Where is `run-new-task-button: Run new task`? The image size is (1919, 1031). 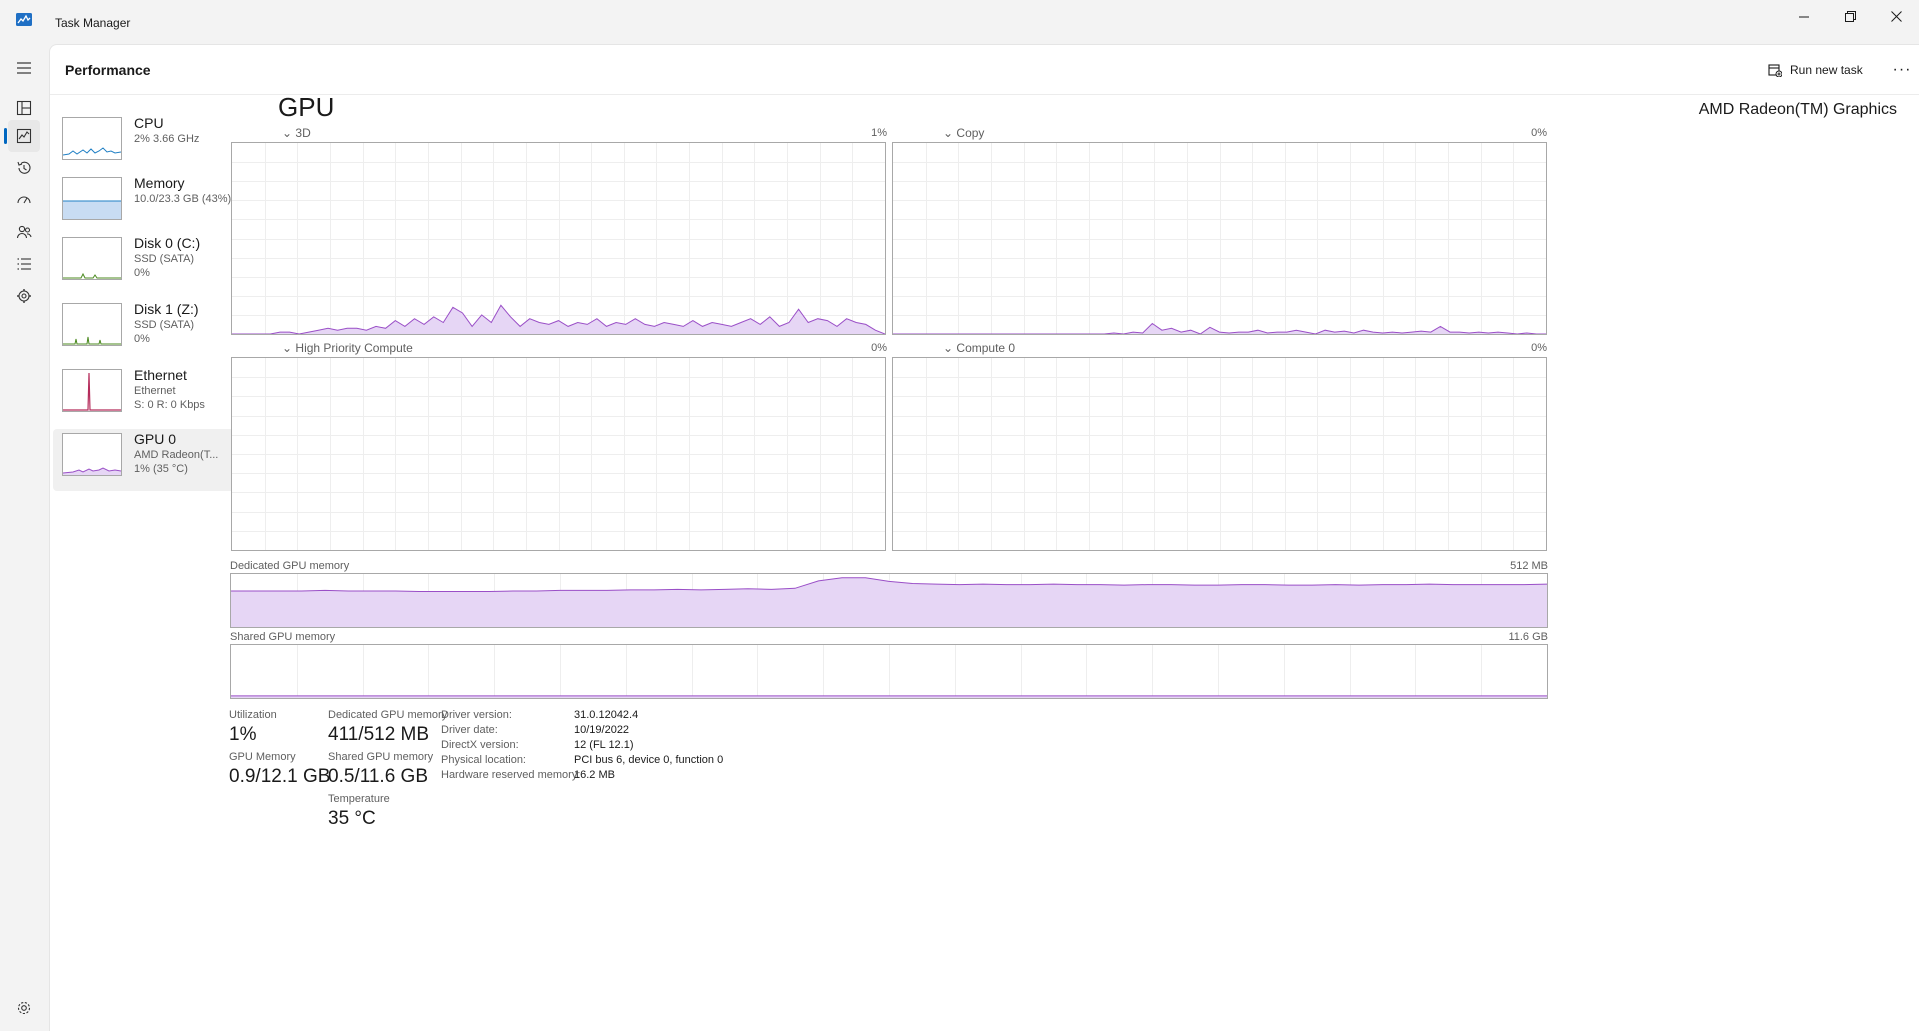
run-new-task-button: Run new task is located at coordinates (1815, 70).